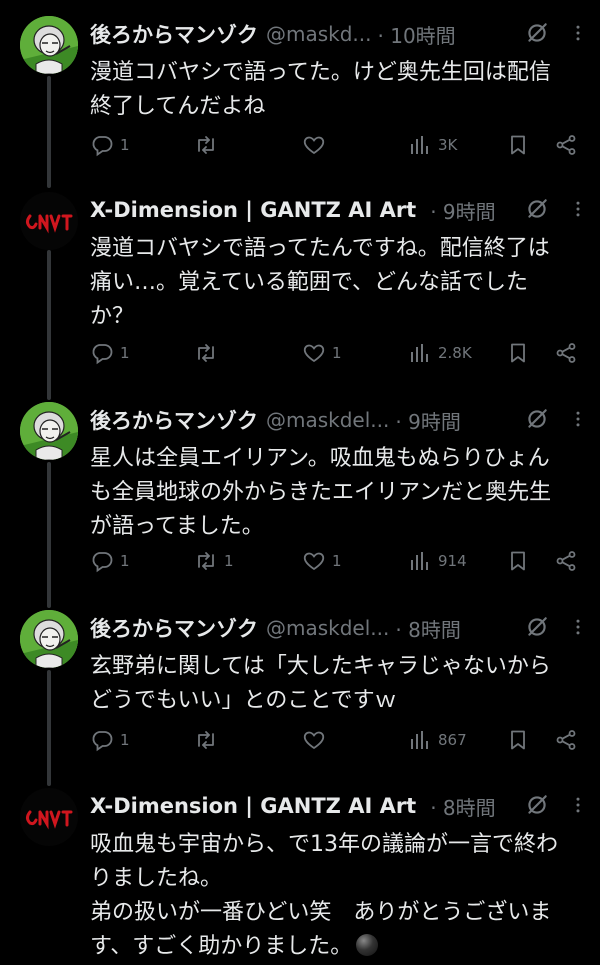  What do you see at coordinates (339, 740) in the screenshot?
I see `action-bar: 1 867` at bounding box center [339, 740].